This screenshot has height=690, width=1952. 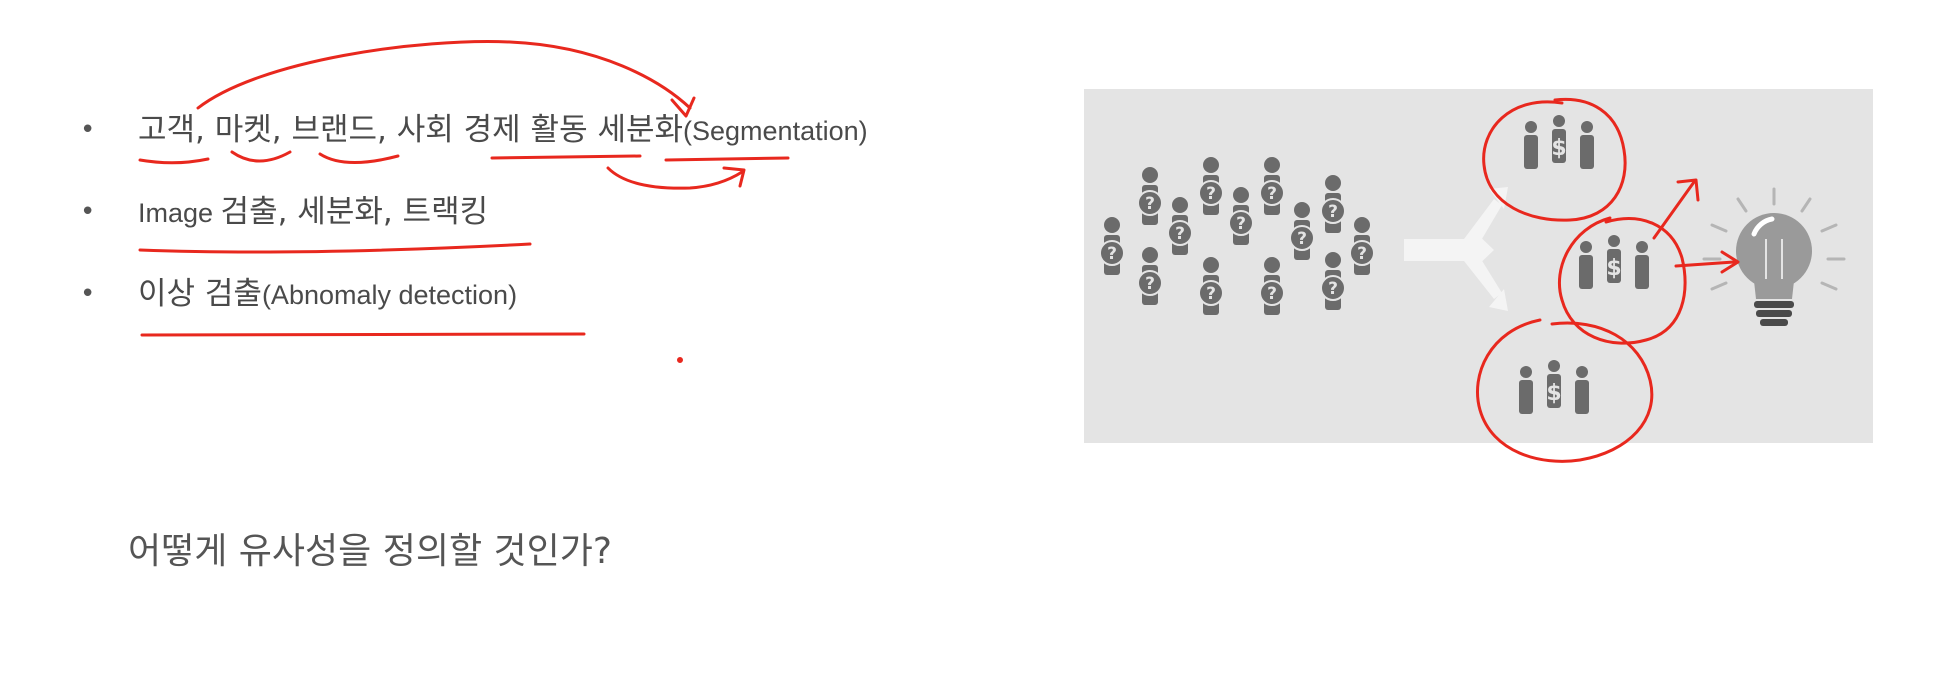 What do you see at coordinates (354, 212) in the screenshot?
I see `bullet-text-ko: 검출, 세분화, 트랙킹` at bounding box center [354, 212].